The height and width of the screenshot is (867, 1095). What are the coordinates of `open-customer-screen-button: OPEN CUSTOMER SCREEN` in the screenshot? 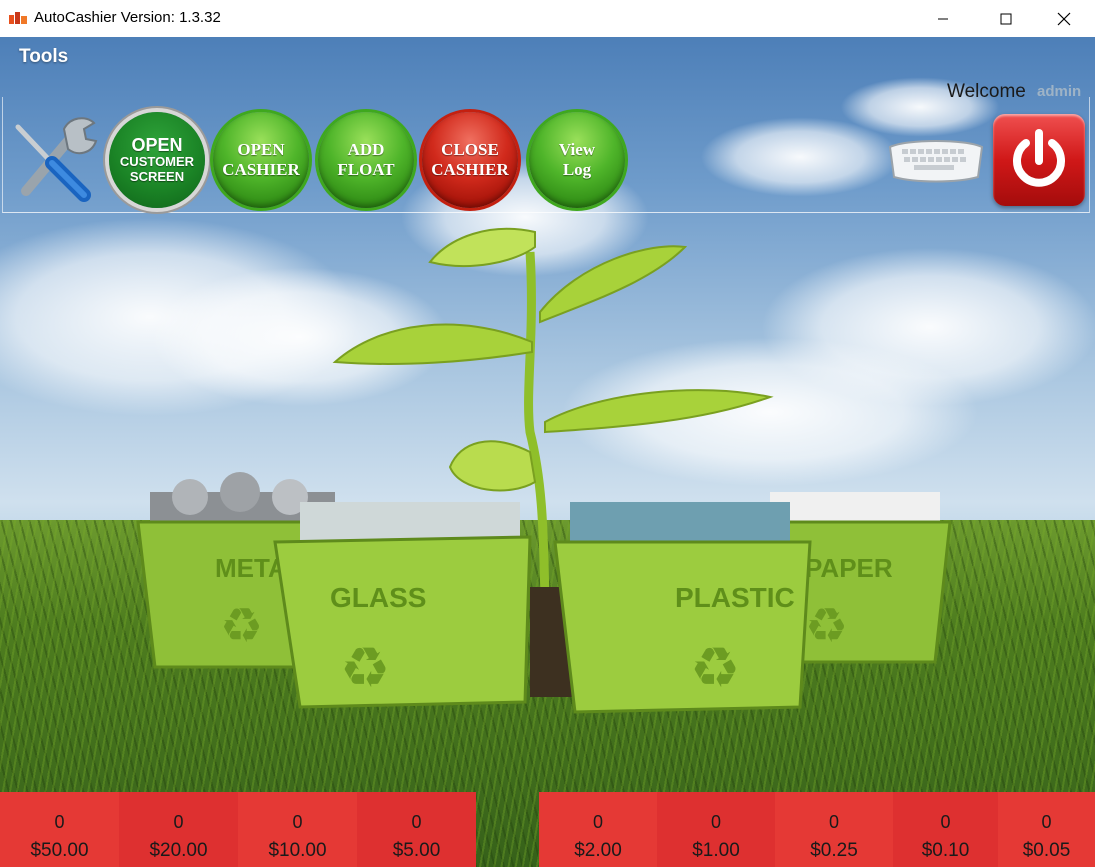 It's located at (157, 160).